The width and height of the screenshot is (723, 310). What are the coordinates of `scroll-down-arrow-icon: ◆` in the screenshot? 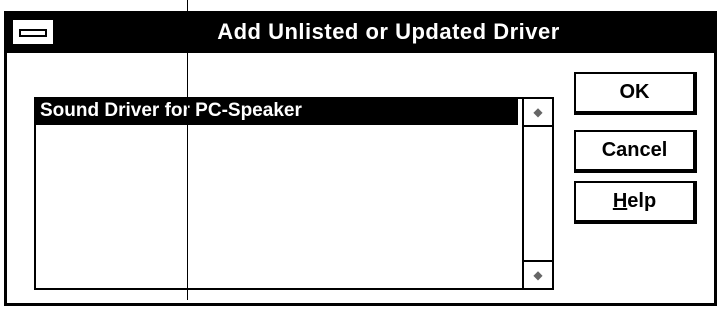 It's located at (538, 275).